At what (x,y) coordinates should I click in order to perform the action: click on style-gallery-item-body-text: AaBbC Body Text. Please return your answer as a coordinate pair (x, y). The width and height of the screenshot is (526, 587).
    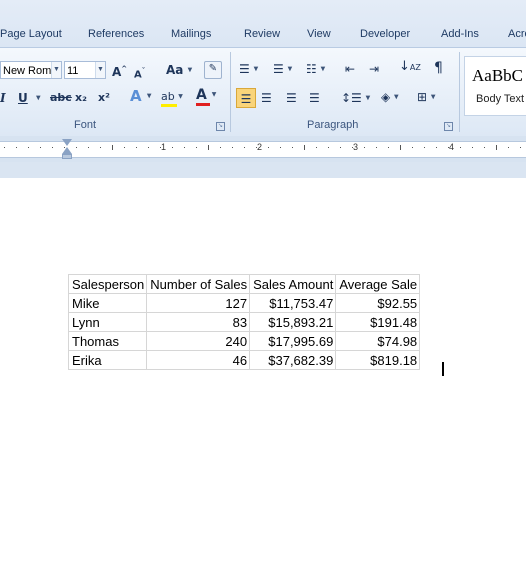
    Looking at the image, I should click on (495, 86).